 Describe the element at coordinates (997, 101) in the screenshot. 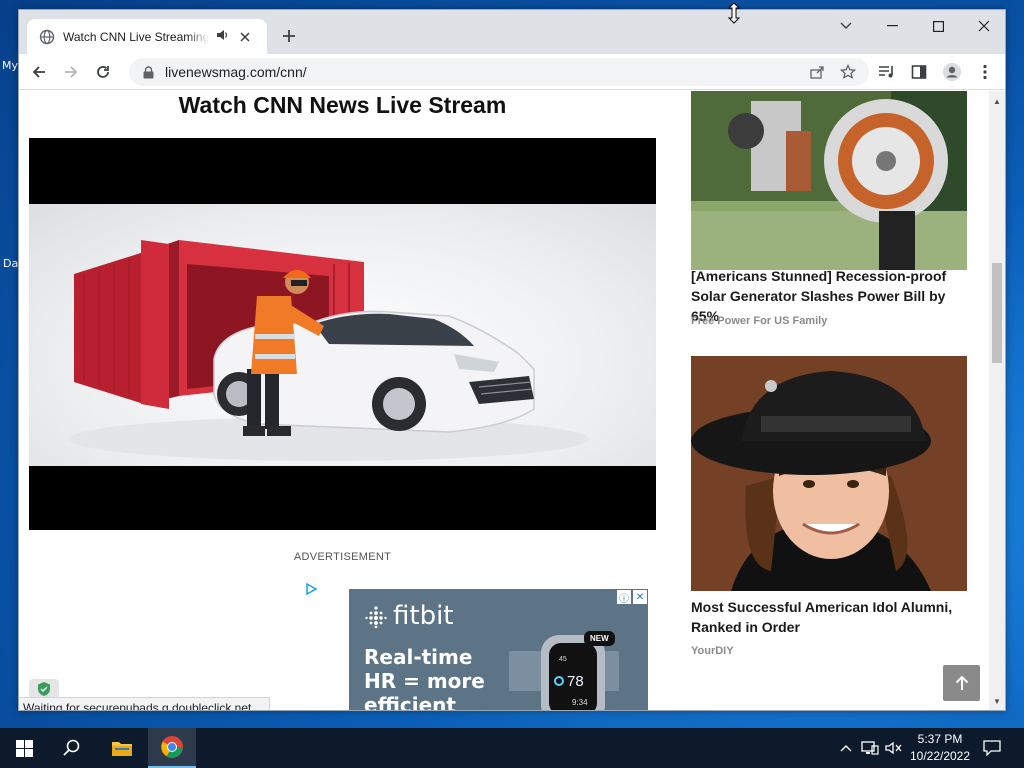

I see `scroll-up-arrow: ▲` at that location.